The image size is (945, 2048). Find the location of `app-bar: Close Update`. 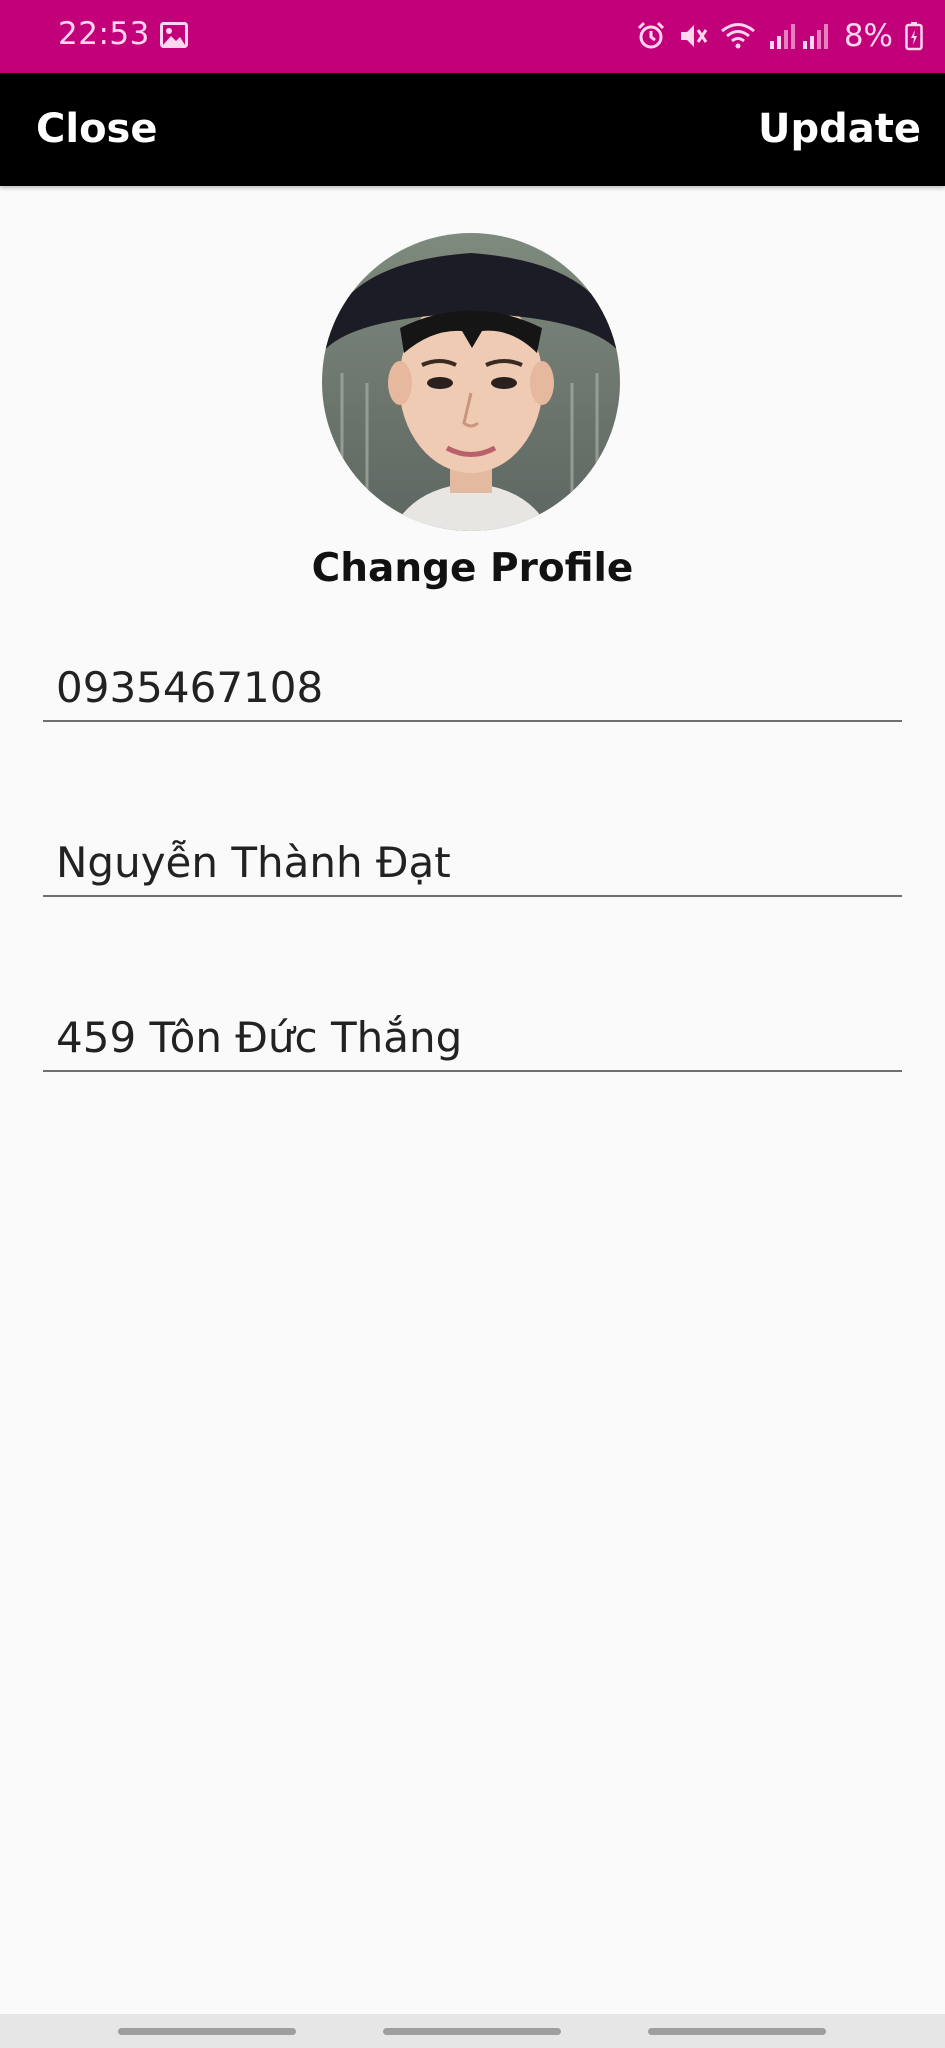

app-bar: Close Update is located at coordinates (472, 129).